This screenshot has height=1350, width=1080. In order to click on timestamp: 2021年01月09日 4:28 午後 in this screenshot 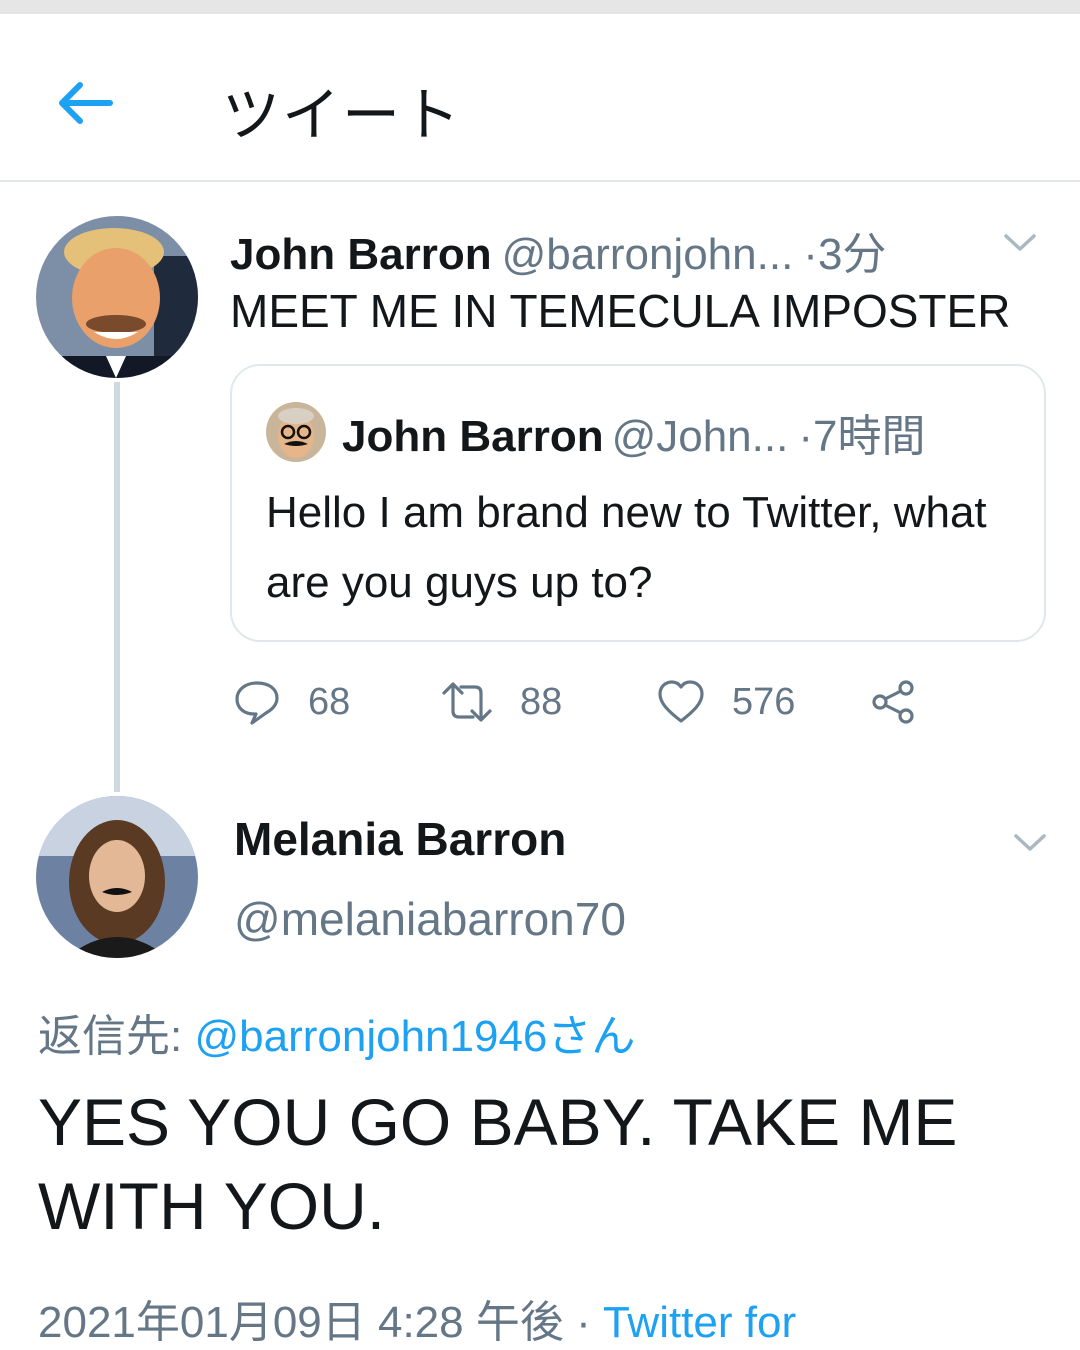, I will do `click(301, 1322)`.